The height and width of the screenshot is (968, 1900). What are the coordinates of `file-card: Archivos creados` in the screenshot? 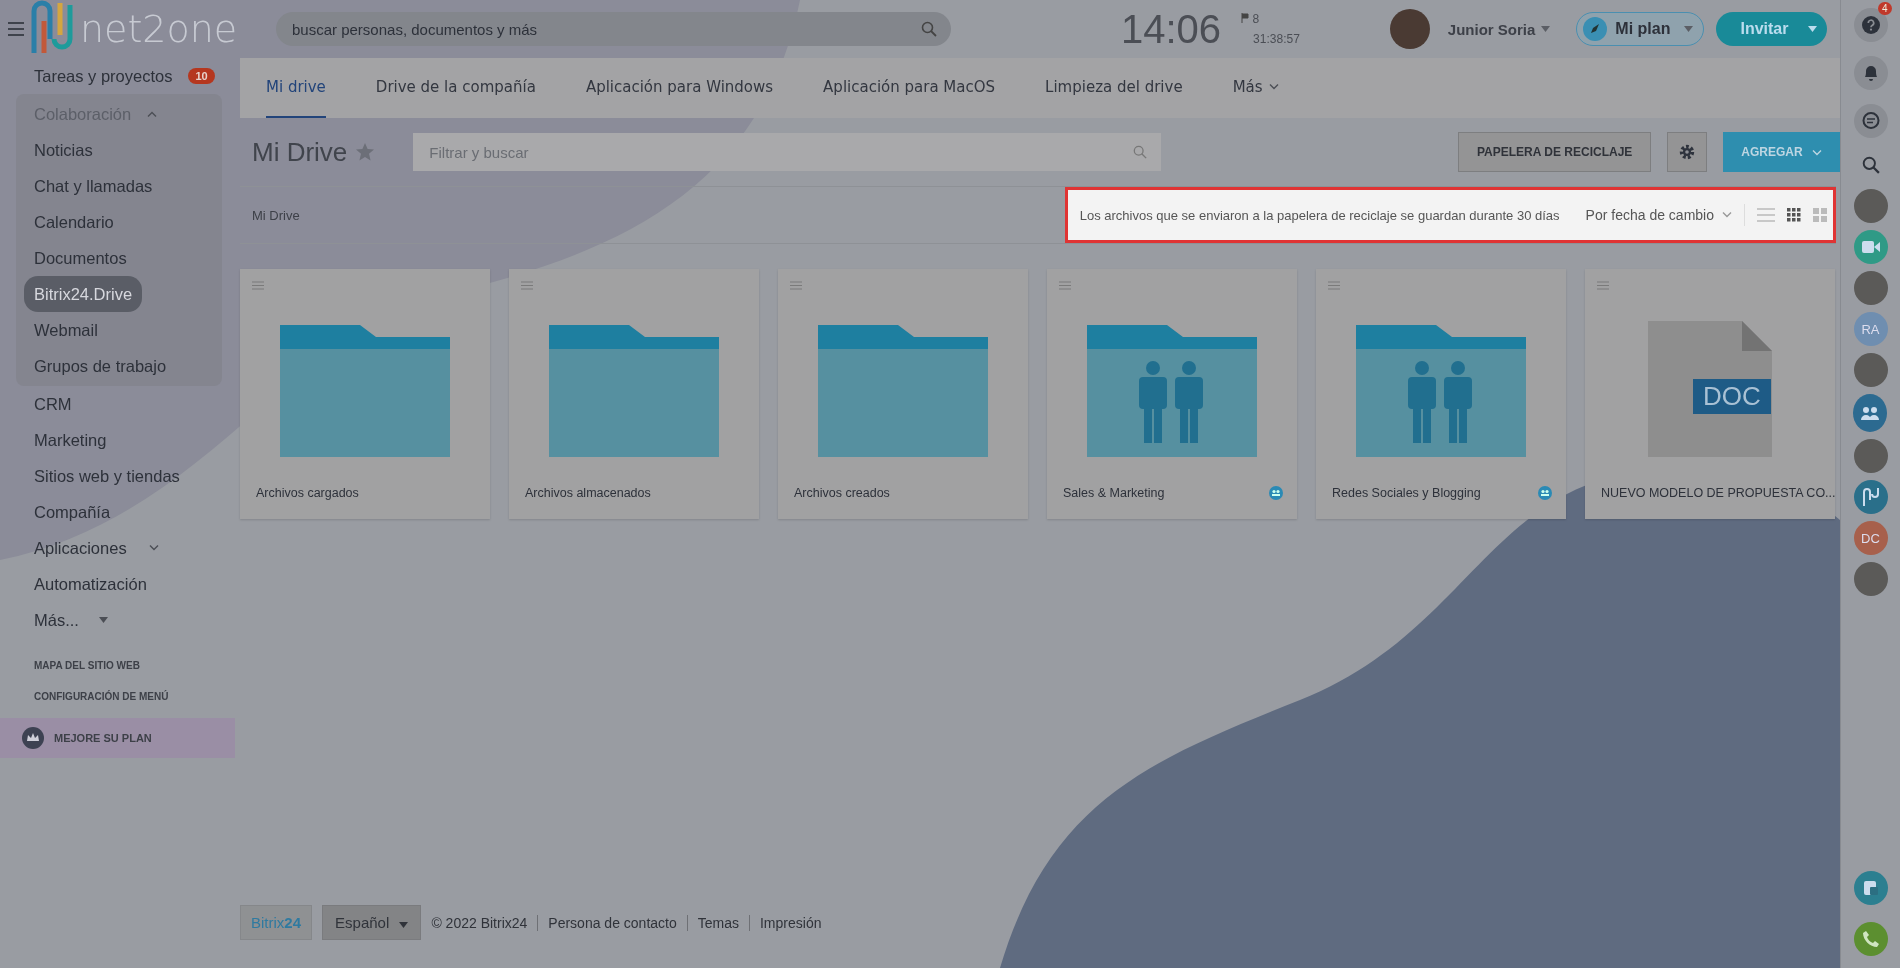 It's located at (903, 394).